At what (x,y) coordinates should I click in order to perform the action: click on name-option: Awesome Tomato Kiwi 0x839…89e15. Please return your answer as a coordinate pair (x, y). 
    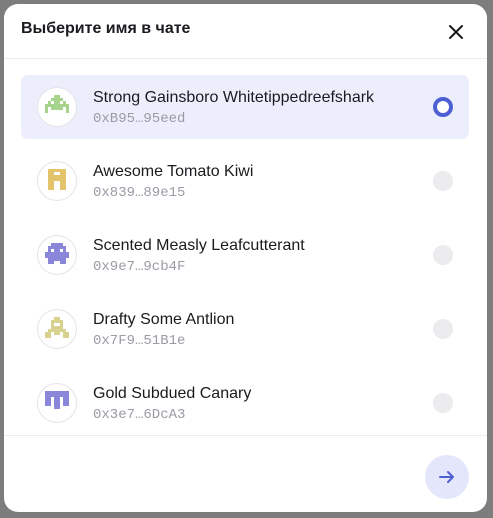
    Looking at the image, I should click on (245, 181).